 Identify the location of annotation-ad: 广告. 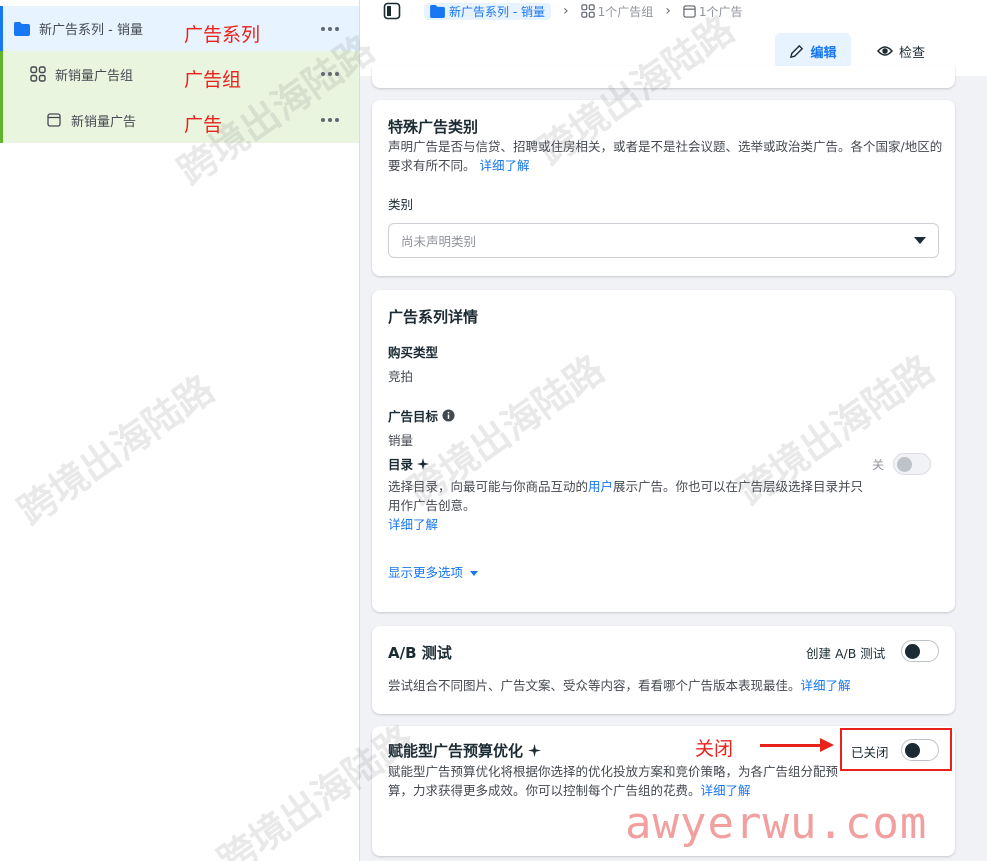
(203, 125).